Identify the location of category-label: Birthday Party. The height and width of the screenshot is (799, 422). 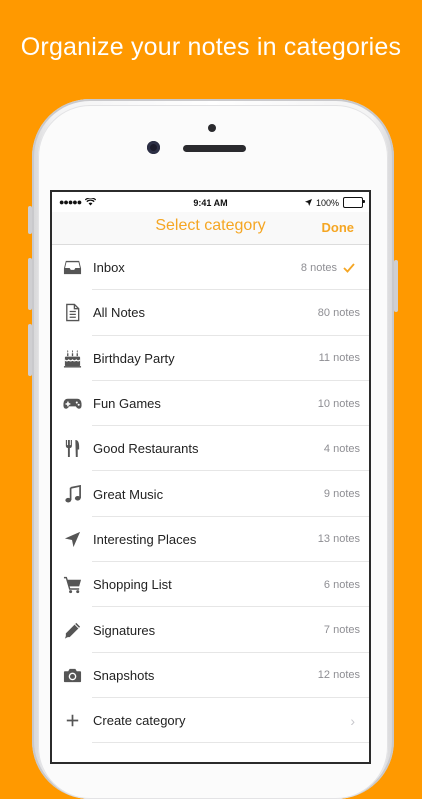
(134, 358).